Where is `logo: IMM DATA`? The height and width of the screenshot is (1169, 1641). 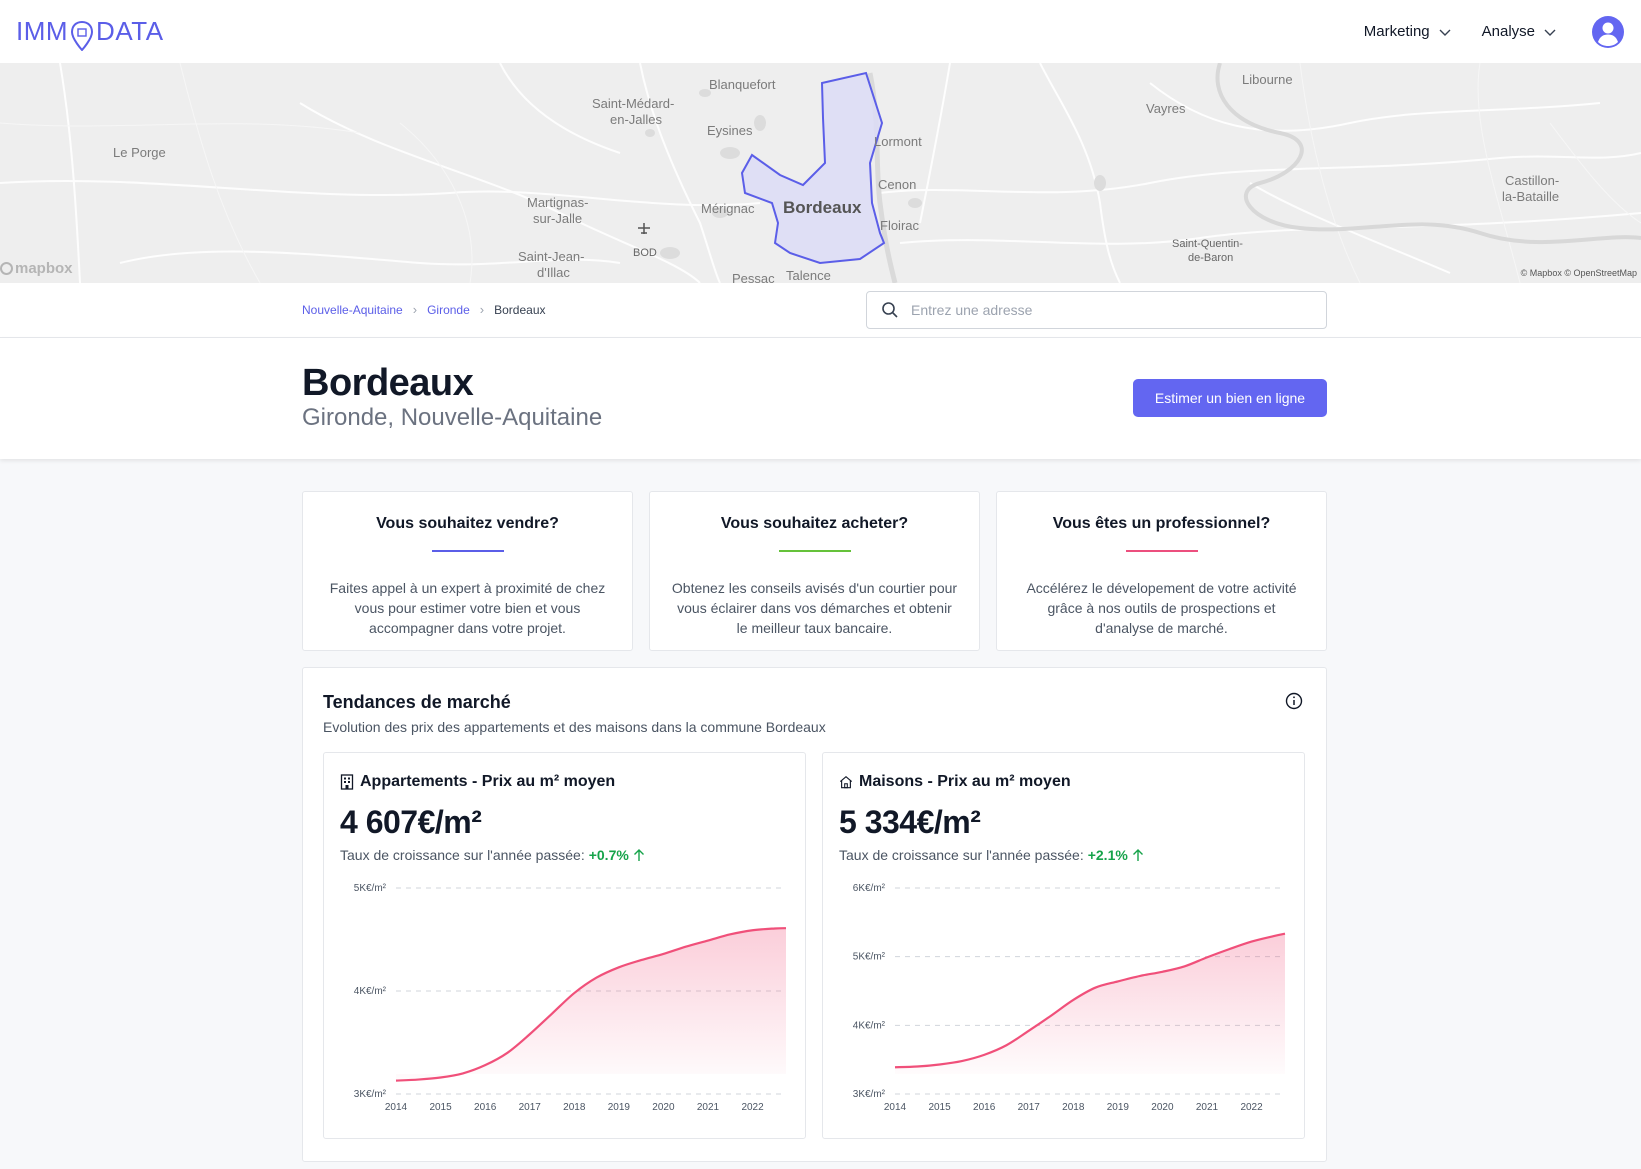 logo: IMM DATA is located at coordinates (90, 33).